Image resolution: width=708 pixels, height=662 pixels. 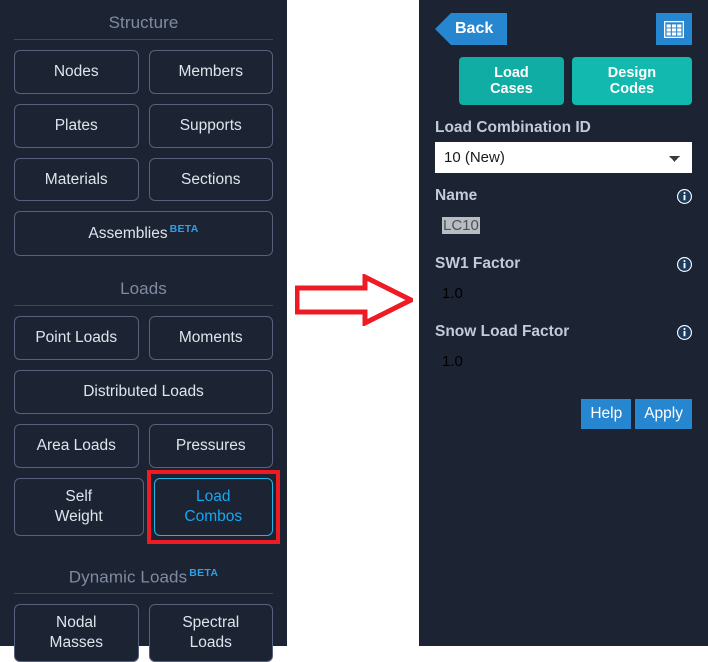 I want to click on table-grid-icon, so click(x=674, y=29).